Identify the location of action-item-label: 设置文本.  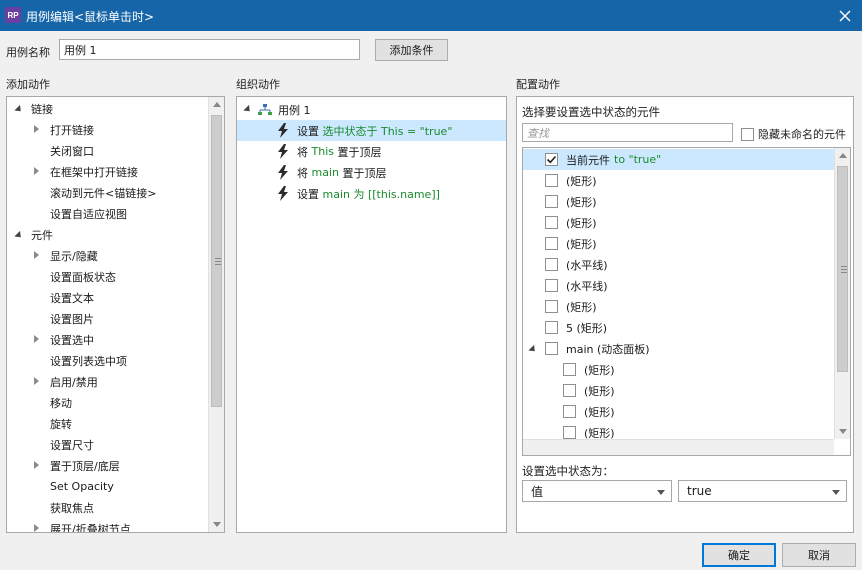
(72, 298).